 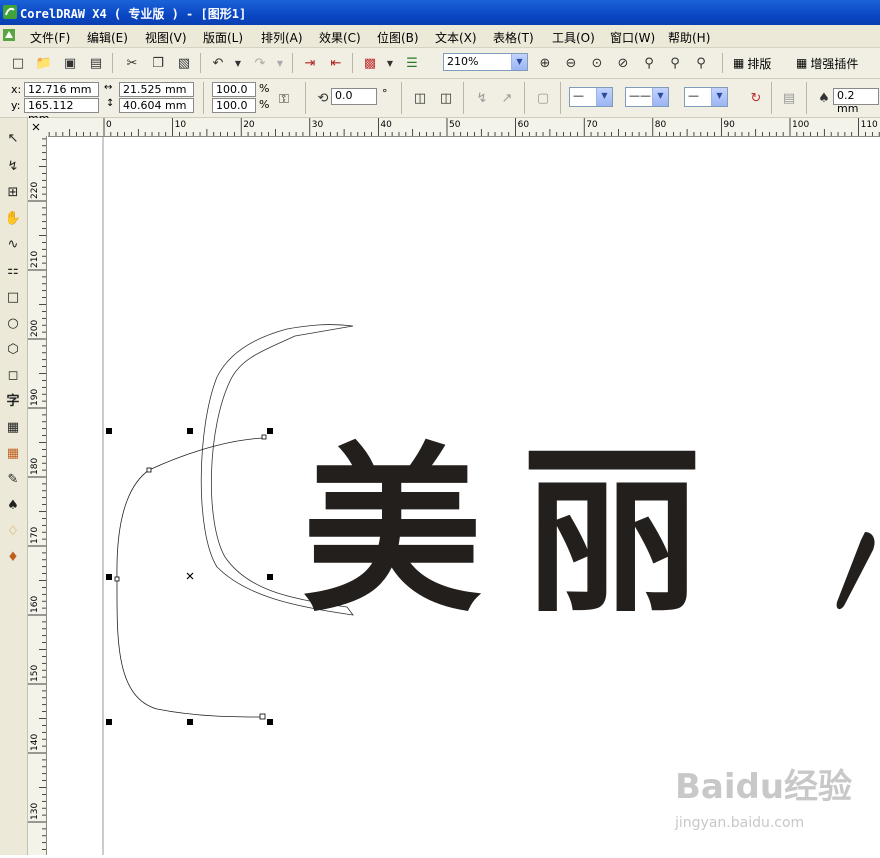 I want to click on layout-icon: ▦, so click(x=739, y=63).